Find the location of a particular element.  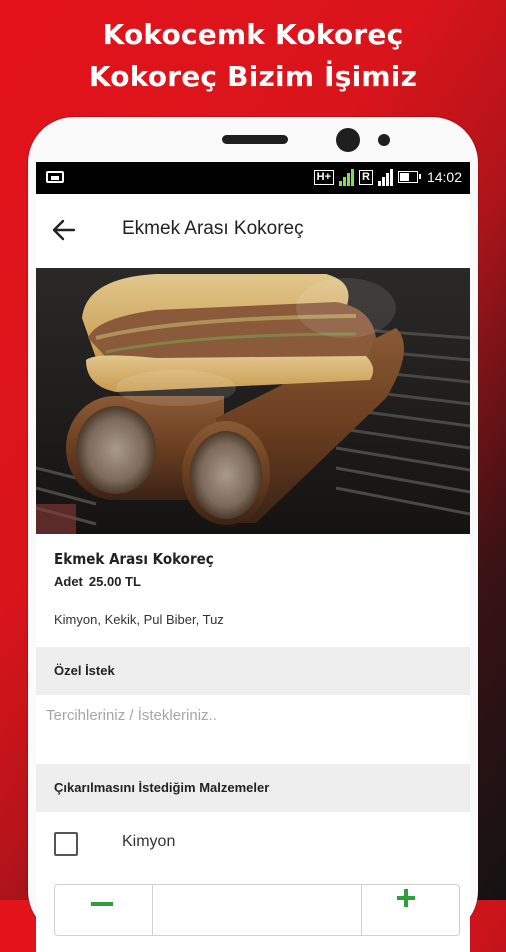

phone-speaker is located at coordinates (255, 139).